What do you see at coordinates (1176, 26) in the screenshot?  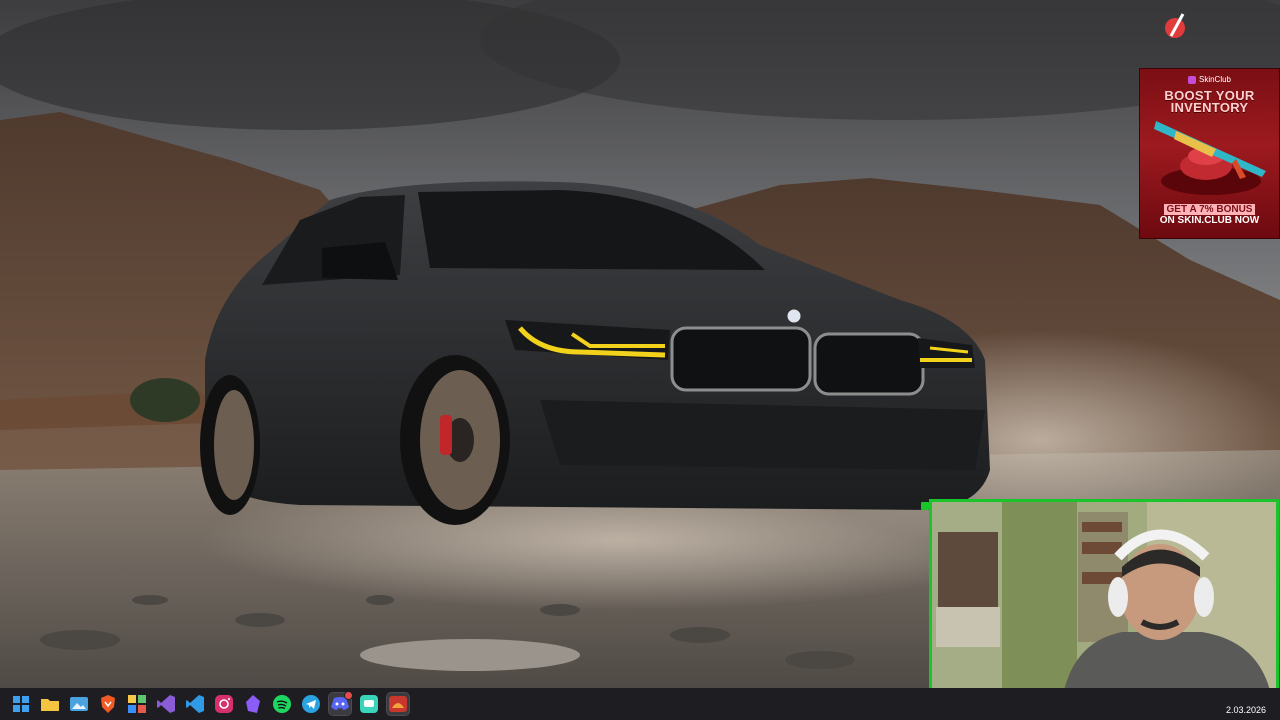 I see `streamer-logo-icon` at bounding box center [1176, 26].